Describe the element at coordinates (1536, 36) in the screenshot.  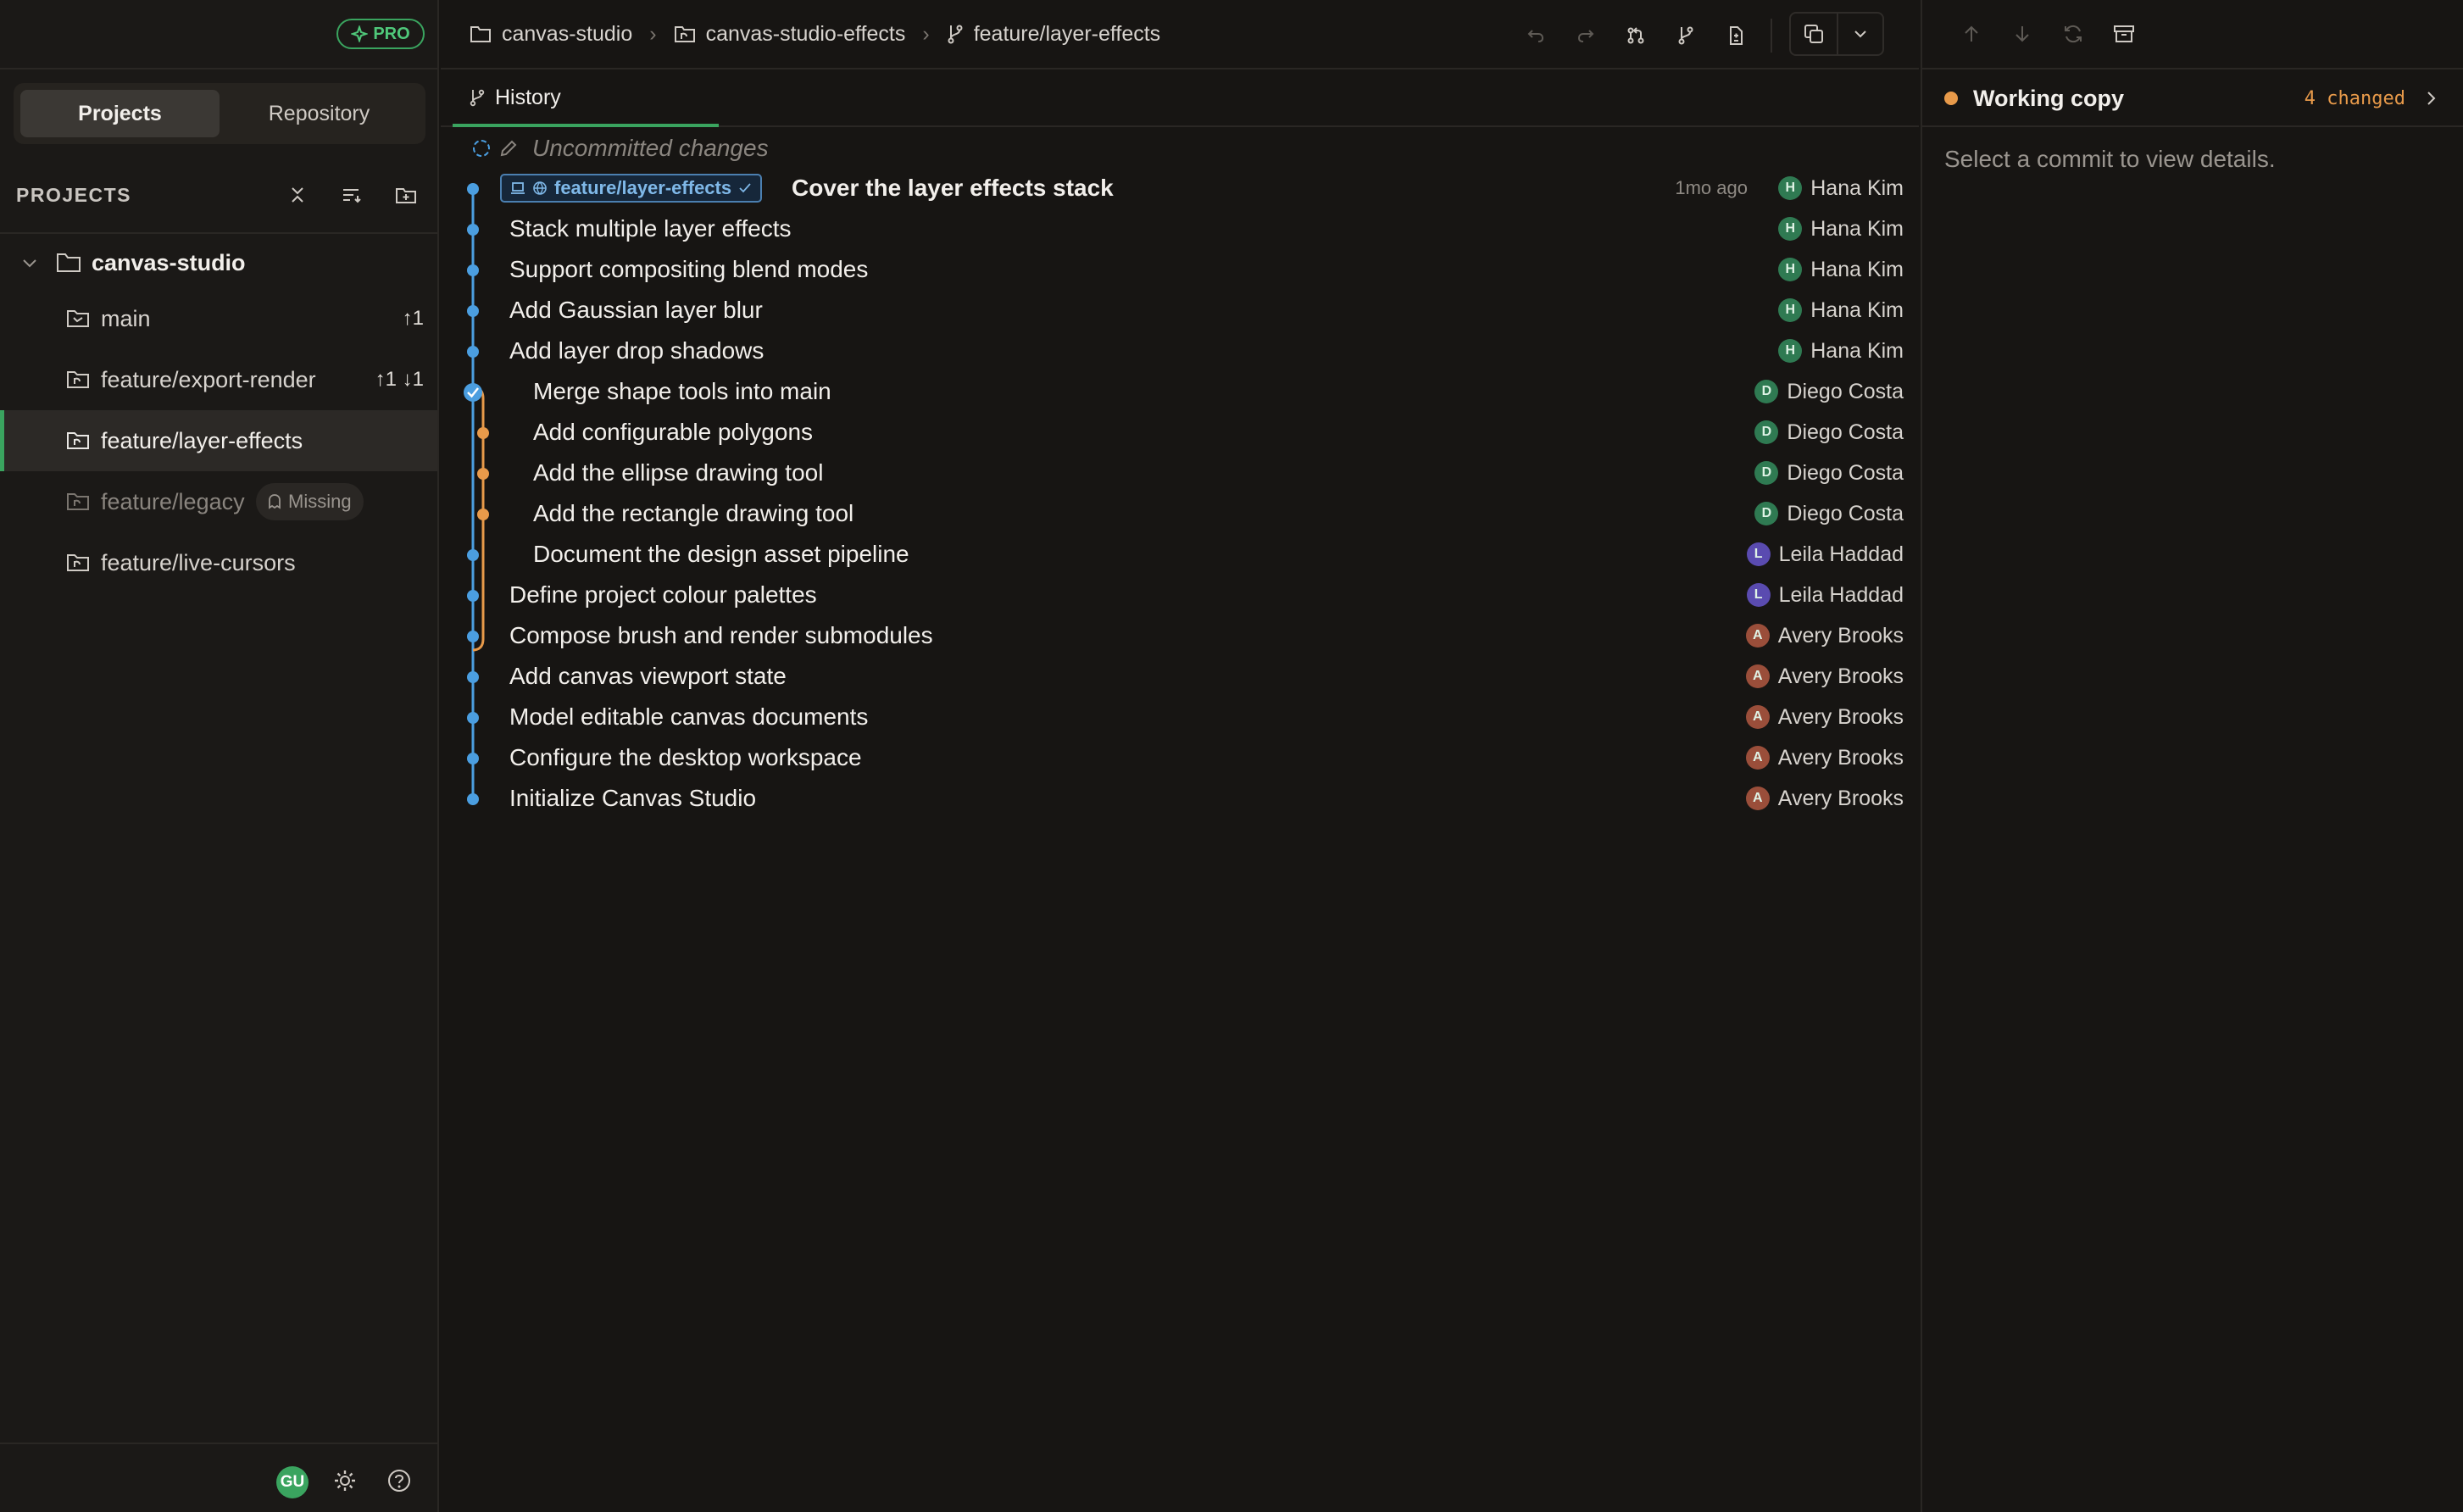
I see `undo-icon` at that location.